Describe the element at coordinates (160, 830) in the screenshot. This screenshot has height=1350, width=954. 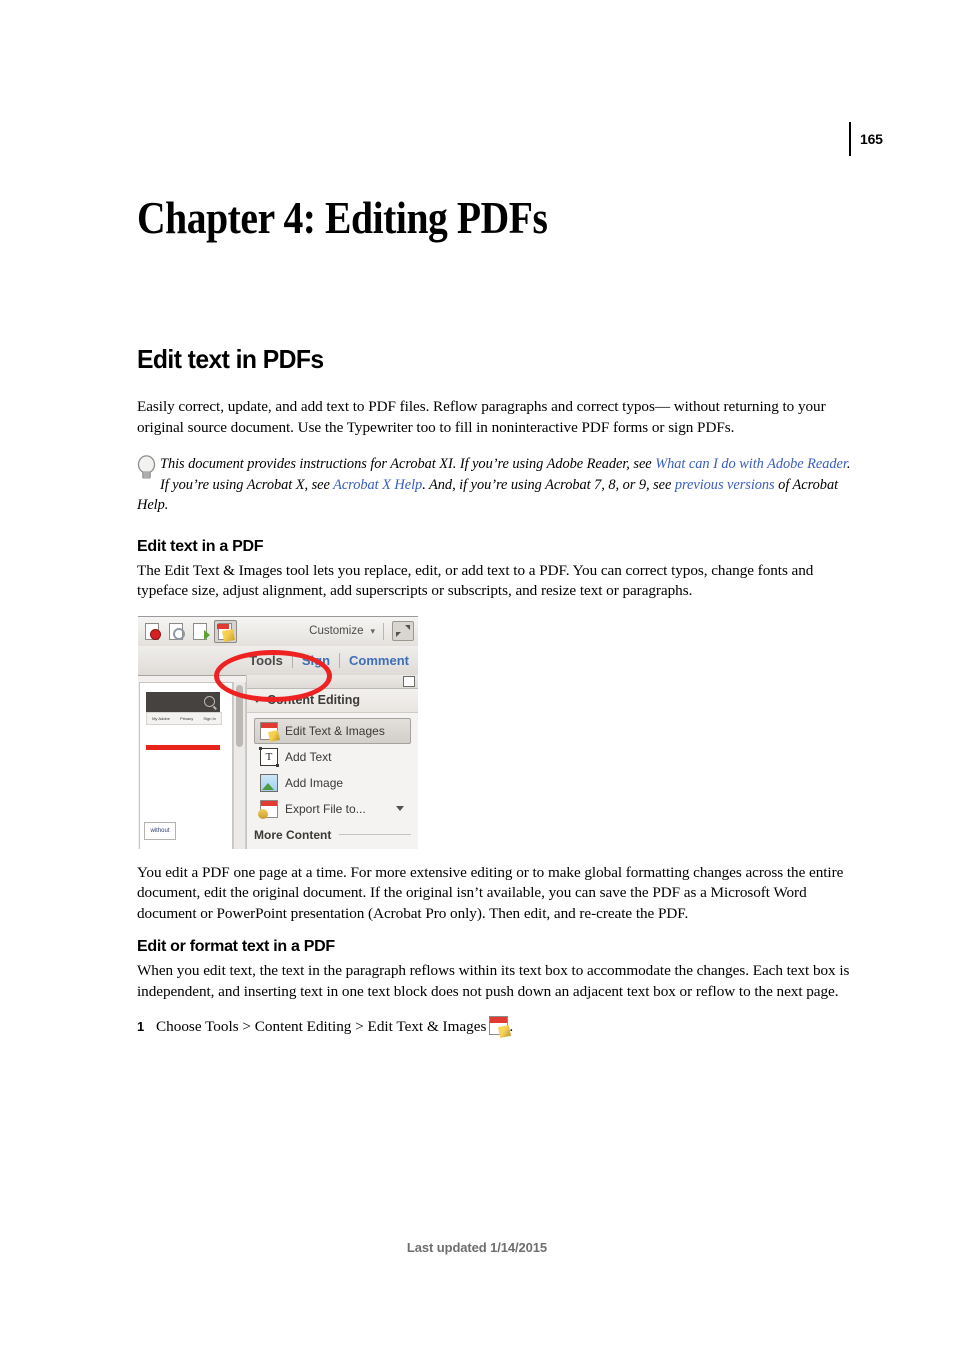
I see `preview-text-box: without` at that location.